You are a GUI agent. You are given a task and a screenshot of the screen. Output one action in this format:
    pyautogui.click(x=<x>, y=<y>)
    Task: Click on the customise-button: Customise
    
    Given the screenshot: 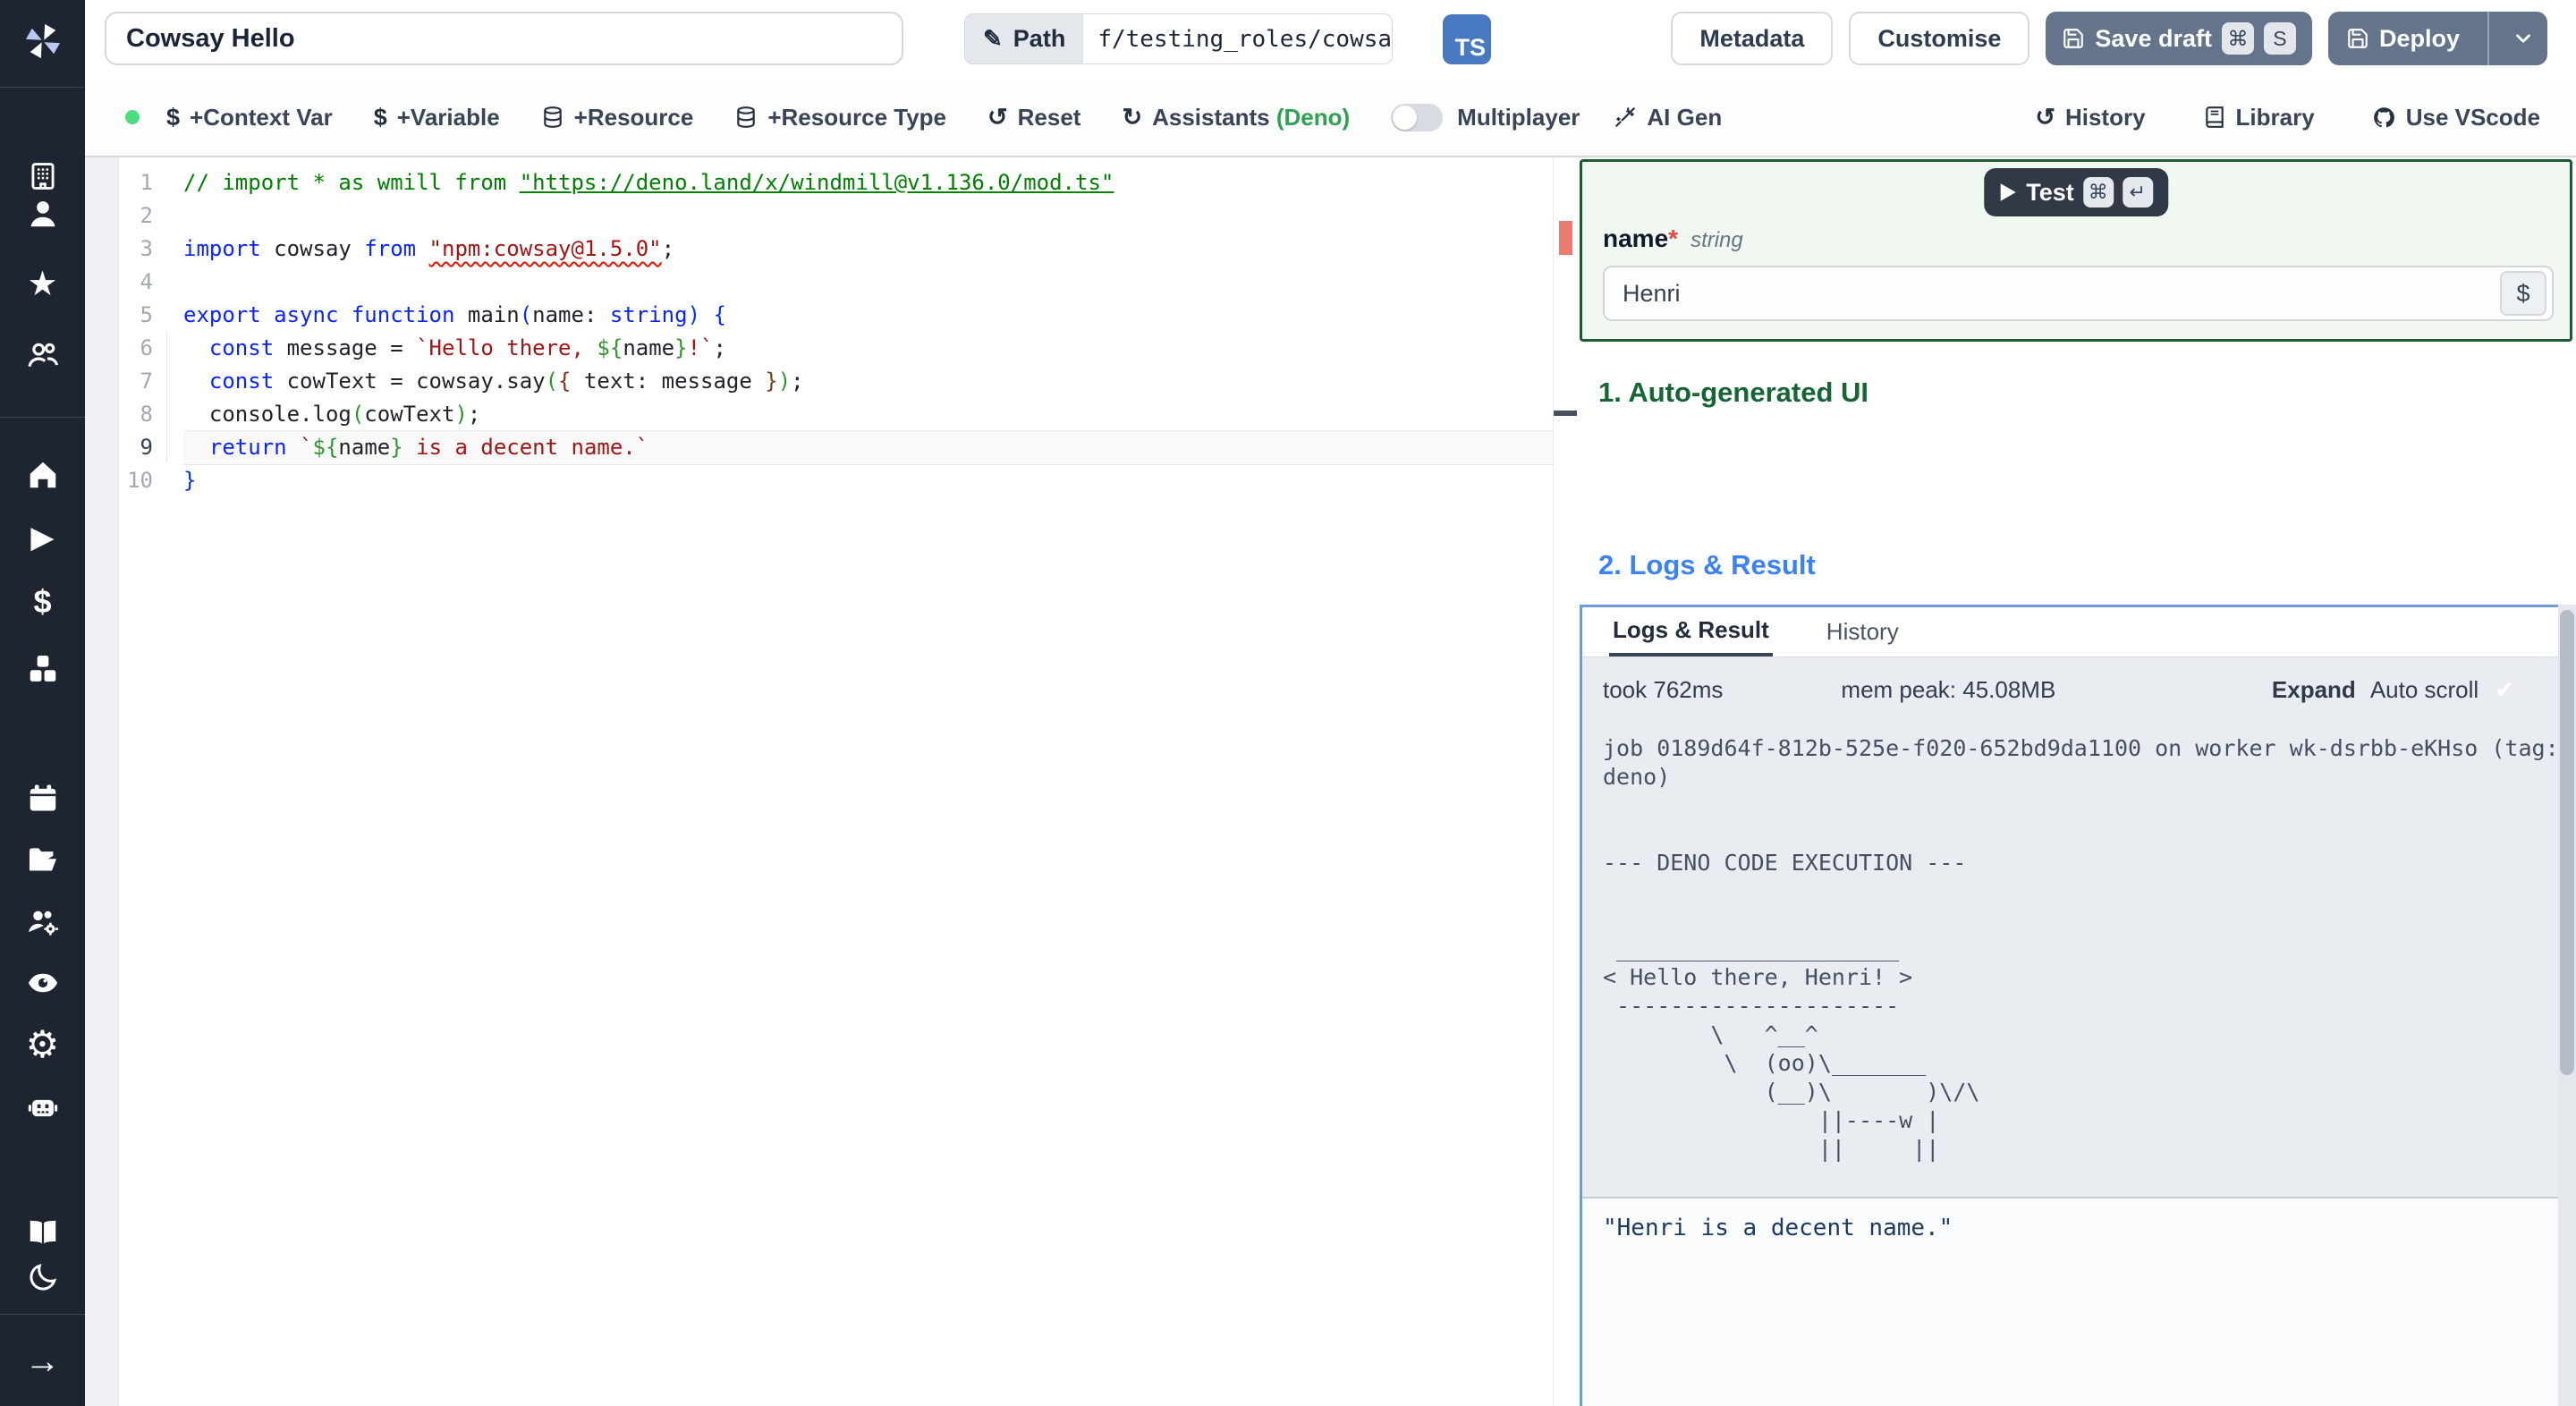 What is the action you would take?
    pyautogui.click(x=1939, y=39)
    